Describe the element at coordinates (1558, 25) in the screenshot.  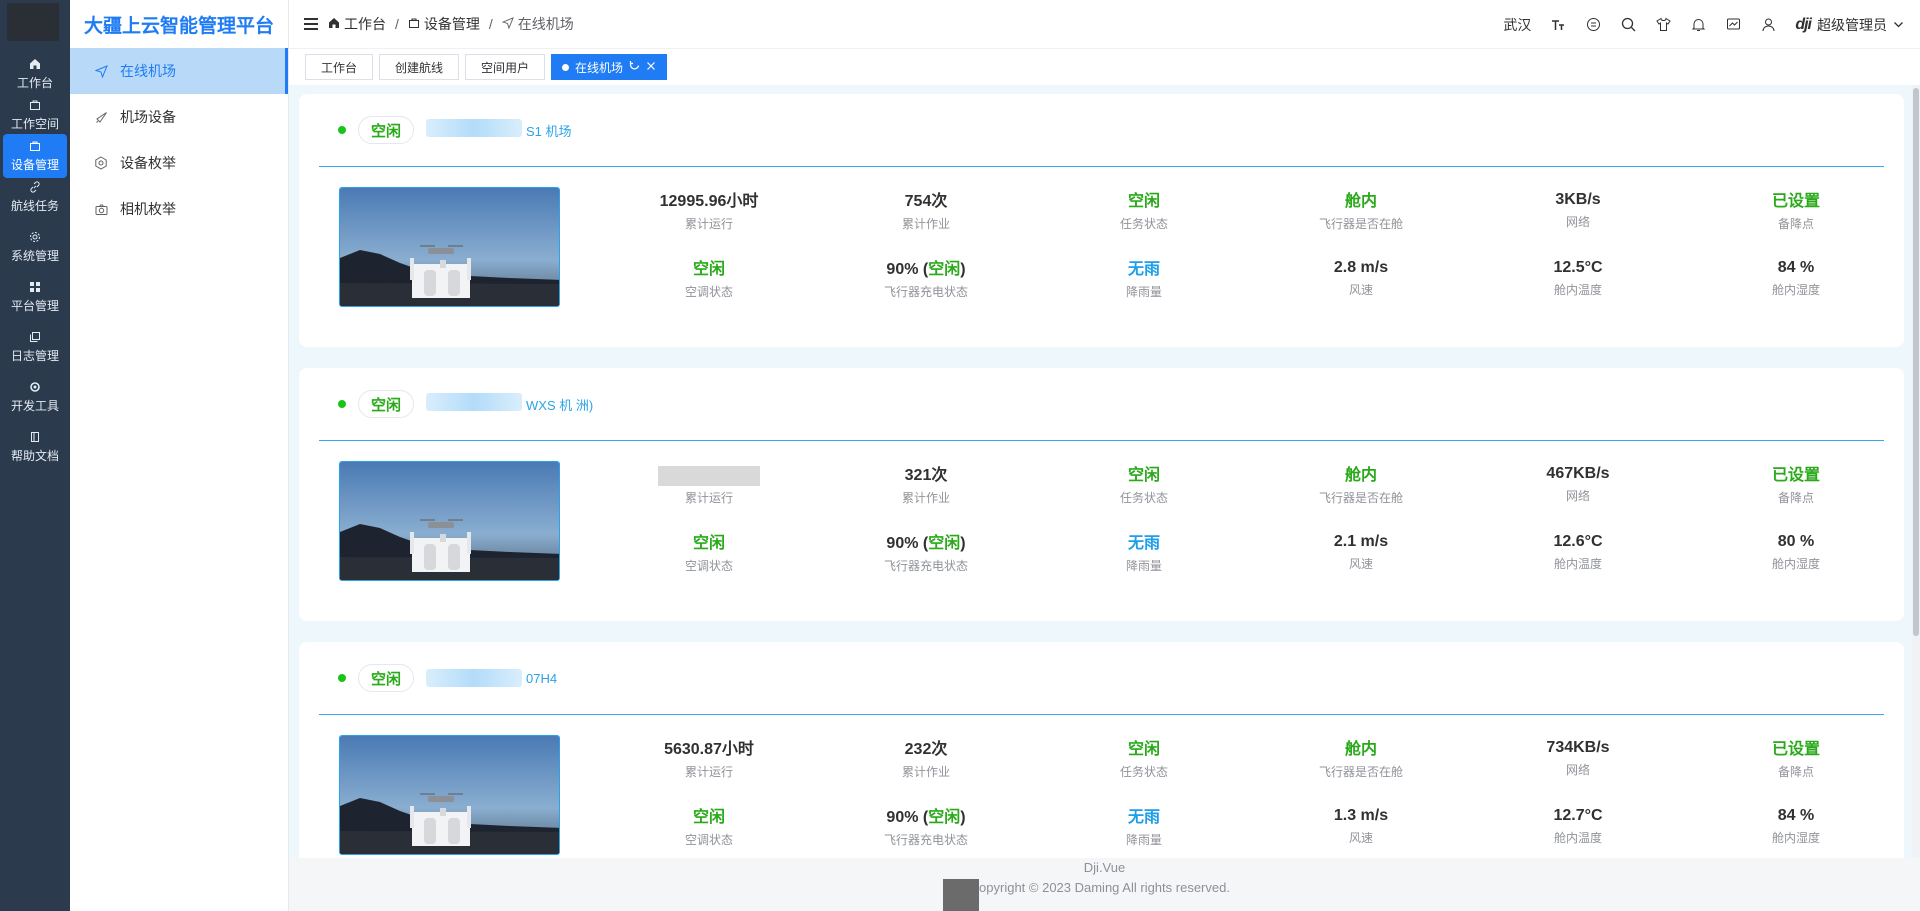
I see `font-size-icon` at that location.